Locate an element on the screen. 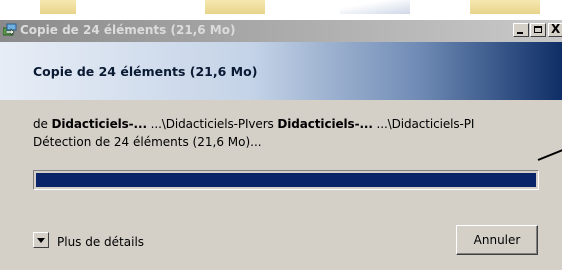 The image size is (562, 270). close-button: X is located at coordinates (555, 29).